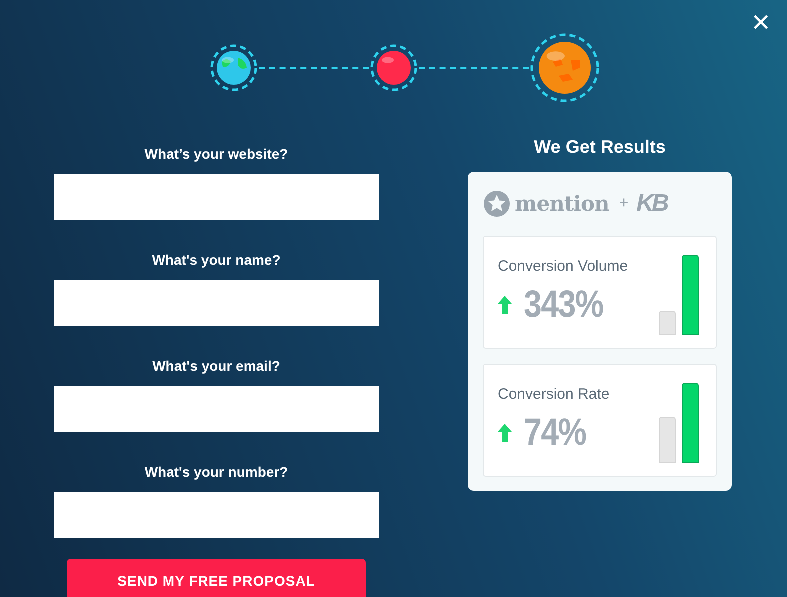  What do you see at coordinates (555, 433) in the screenshot?
I see `stat-value: 74%` at bounding box center [555, 433].